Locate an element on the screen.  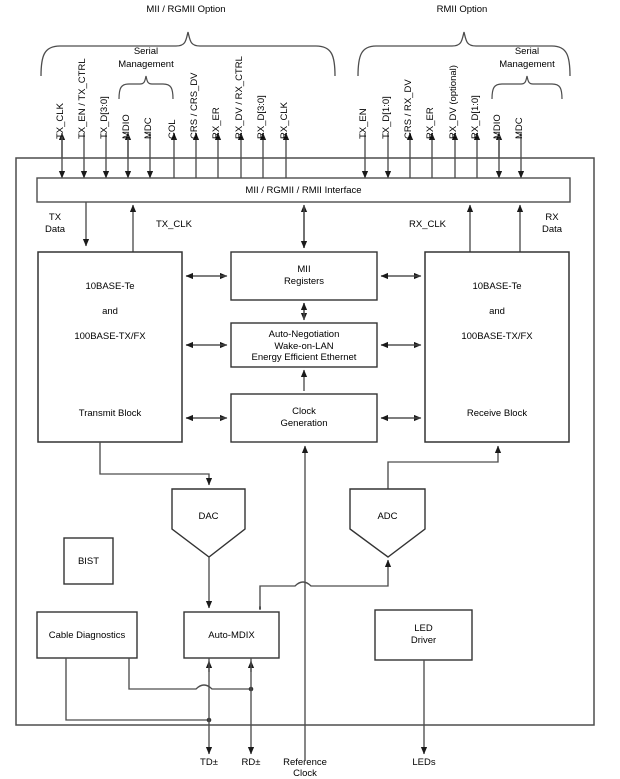
pin-mii-tx-d-3-0: TX_D[3:0] is located at coordinates (104, 117).